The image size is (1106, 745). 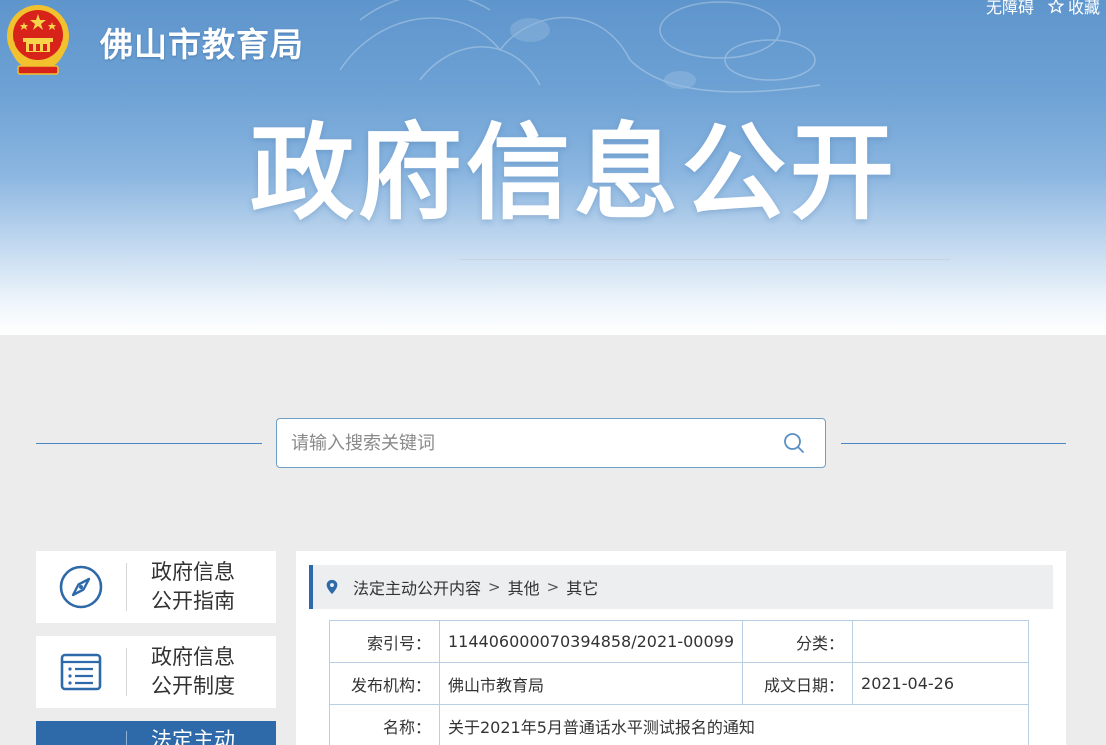 I want to click on star-icon, so click(x=1055, y=7).